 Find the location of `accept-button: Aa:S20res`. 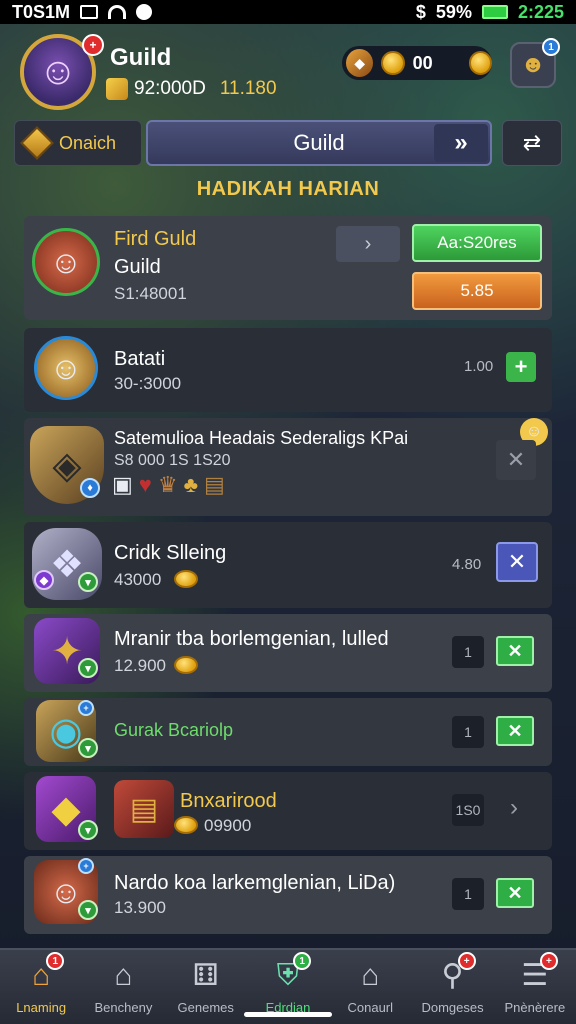

accept-button: Aa:S20res is located at coordinates (477, 243).